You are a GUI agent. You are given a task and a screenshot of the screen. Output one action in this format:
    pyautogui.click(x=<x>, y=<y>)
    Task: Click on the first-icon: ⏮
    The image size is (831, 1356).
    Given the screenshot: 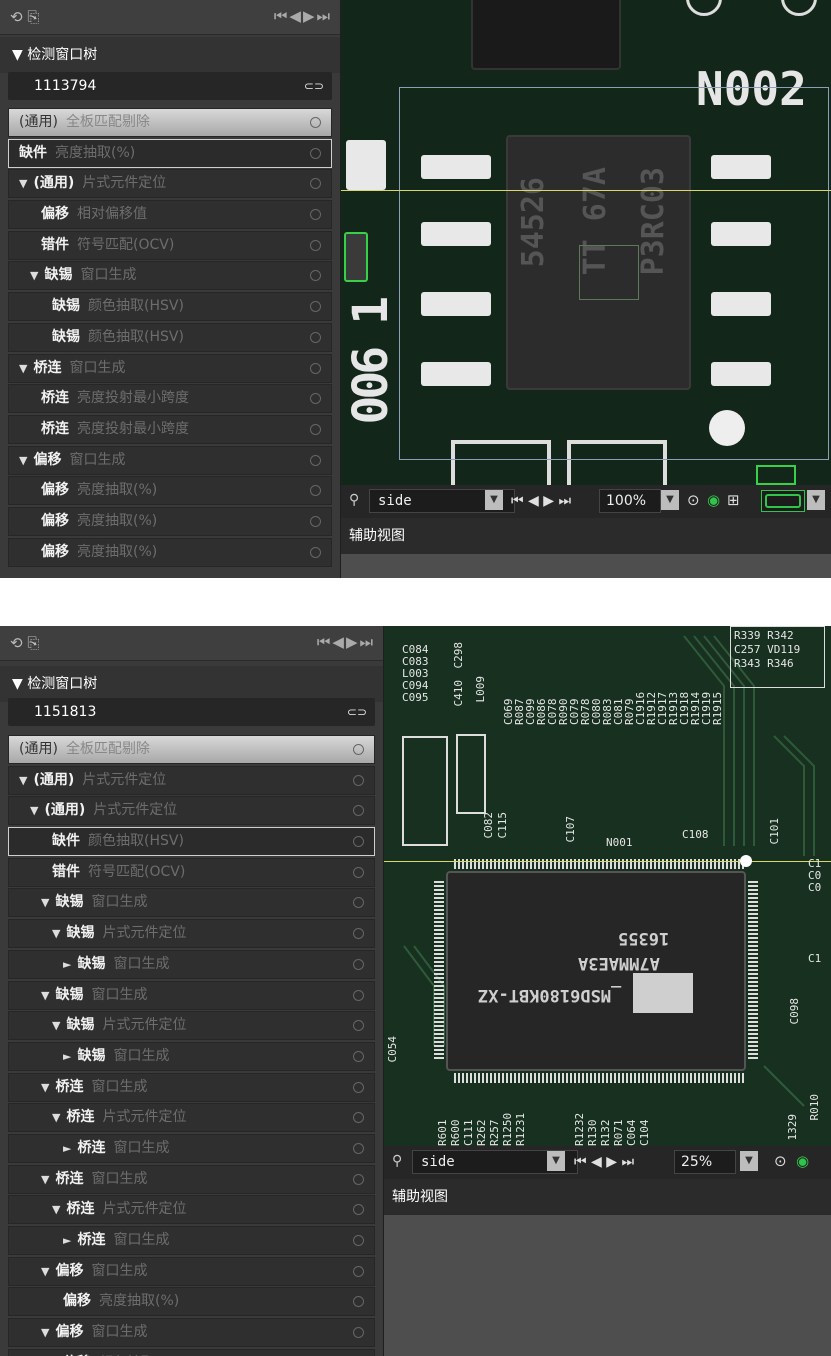 What is the action you would take?
    pyautogui.click(x=281, y=16)
    